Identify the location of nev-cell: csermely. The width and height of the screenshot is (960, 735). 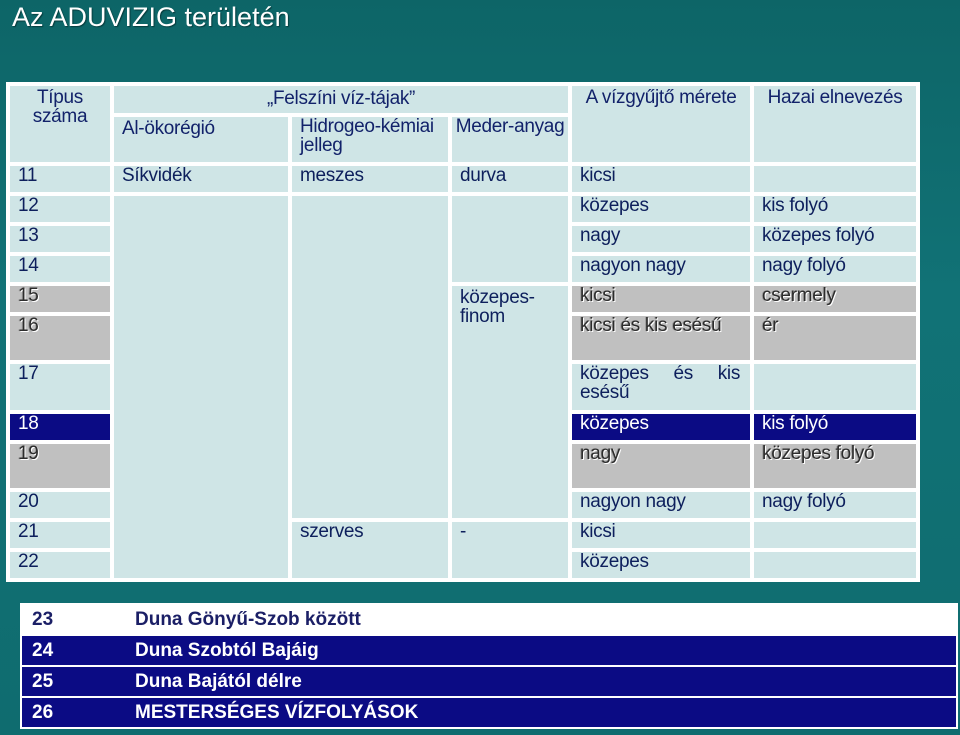
(835, 299).